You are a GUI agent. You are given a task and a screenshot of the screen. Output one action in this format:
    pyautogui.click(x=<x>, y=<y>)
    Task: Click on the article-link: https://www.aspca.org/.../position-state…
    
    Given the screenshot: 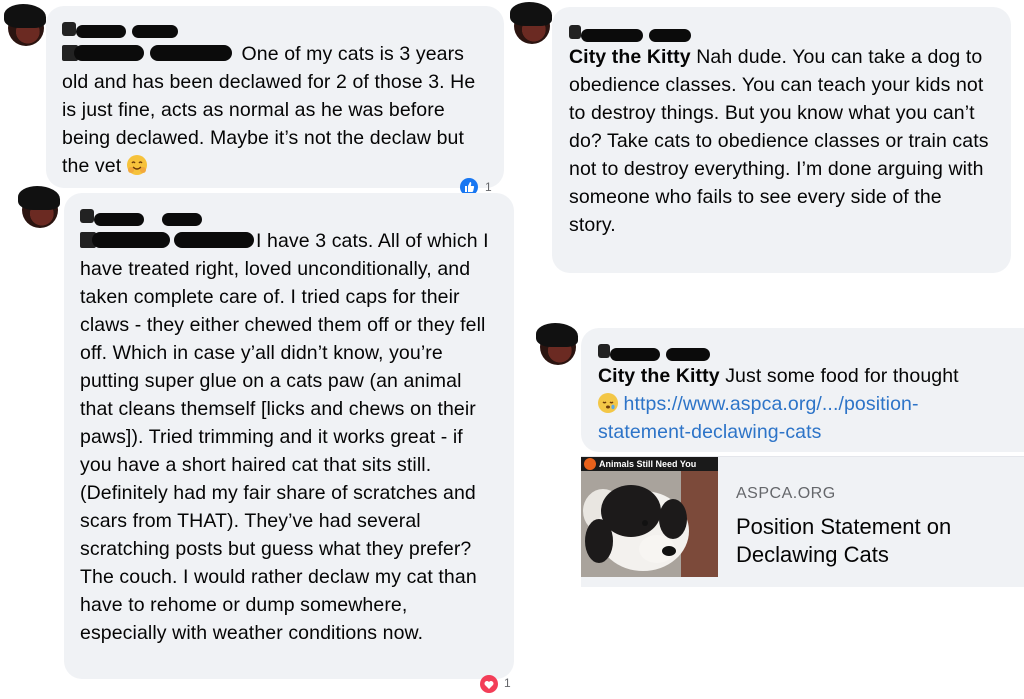 What is the action you would take?
    pyautogui.click(x=758, y=418)
    